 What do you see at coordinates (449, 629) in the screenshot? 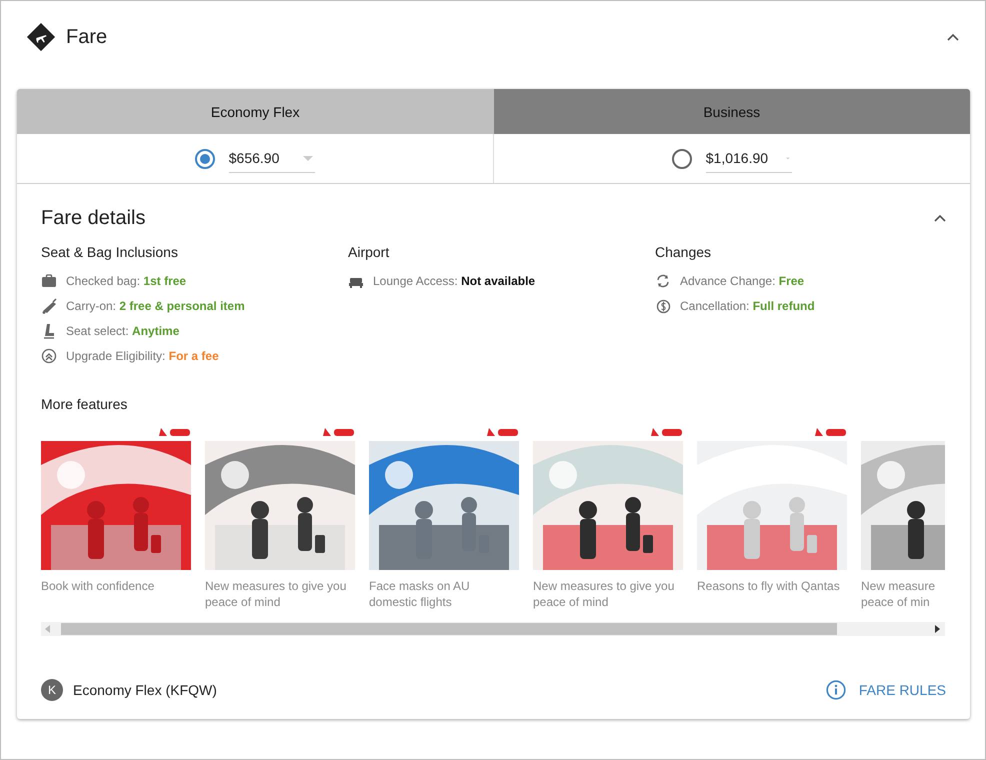
I see `scrollbar-thumb` at bounding box center [449, 629].